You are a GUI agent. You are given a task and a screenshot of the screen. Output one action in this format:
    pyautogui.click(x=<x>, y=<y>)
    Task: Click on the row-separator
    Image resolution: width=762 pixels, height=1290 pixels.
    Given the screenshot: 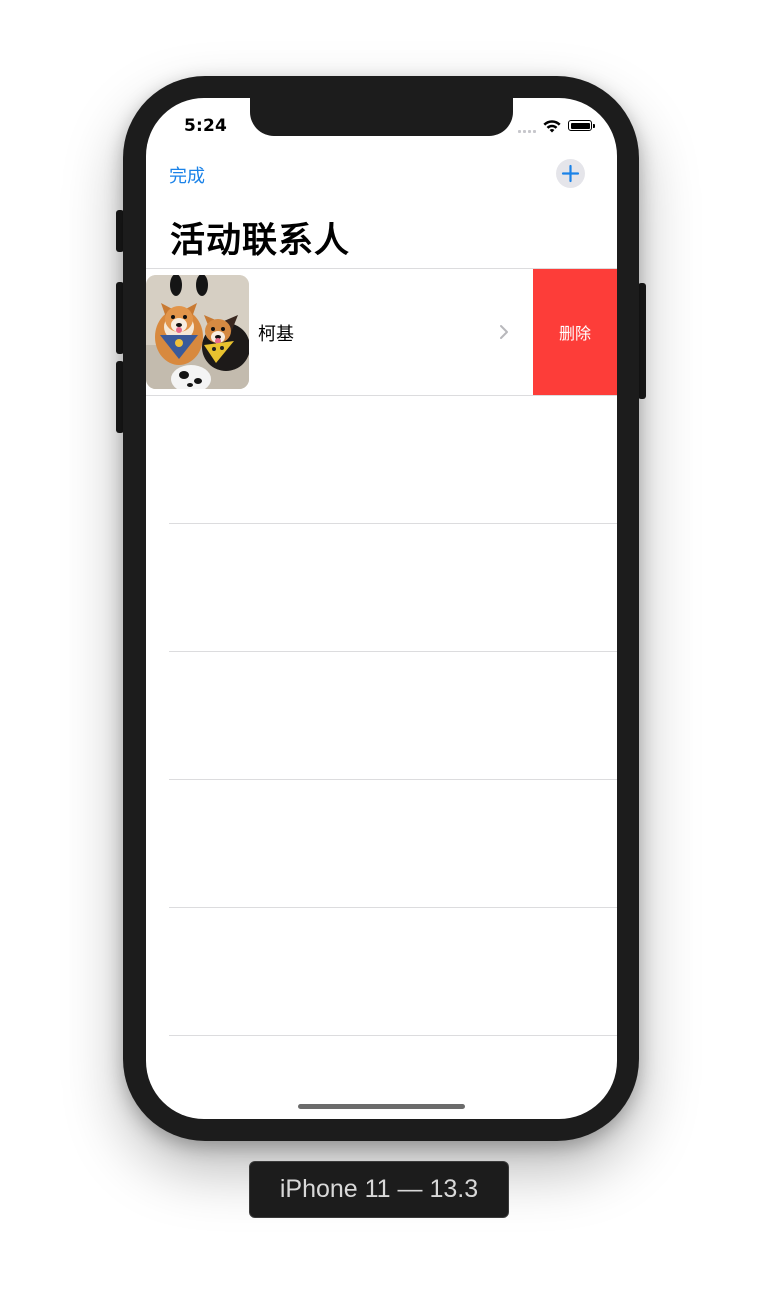 What is the action you would take?
    pyautogui.click(x=393, y=1035)
    